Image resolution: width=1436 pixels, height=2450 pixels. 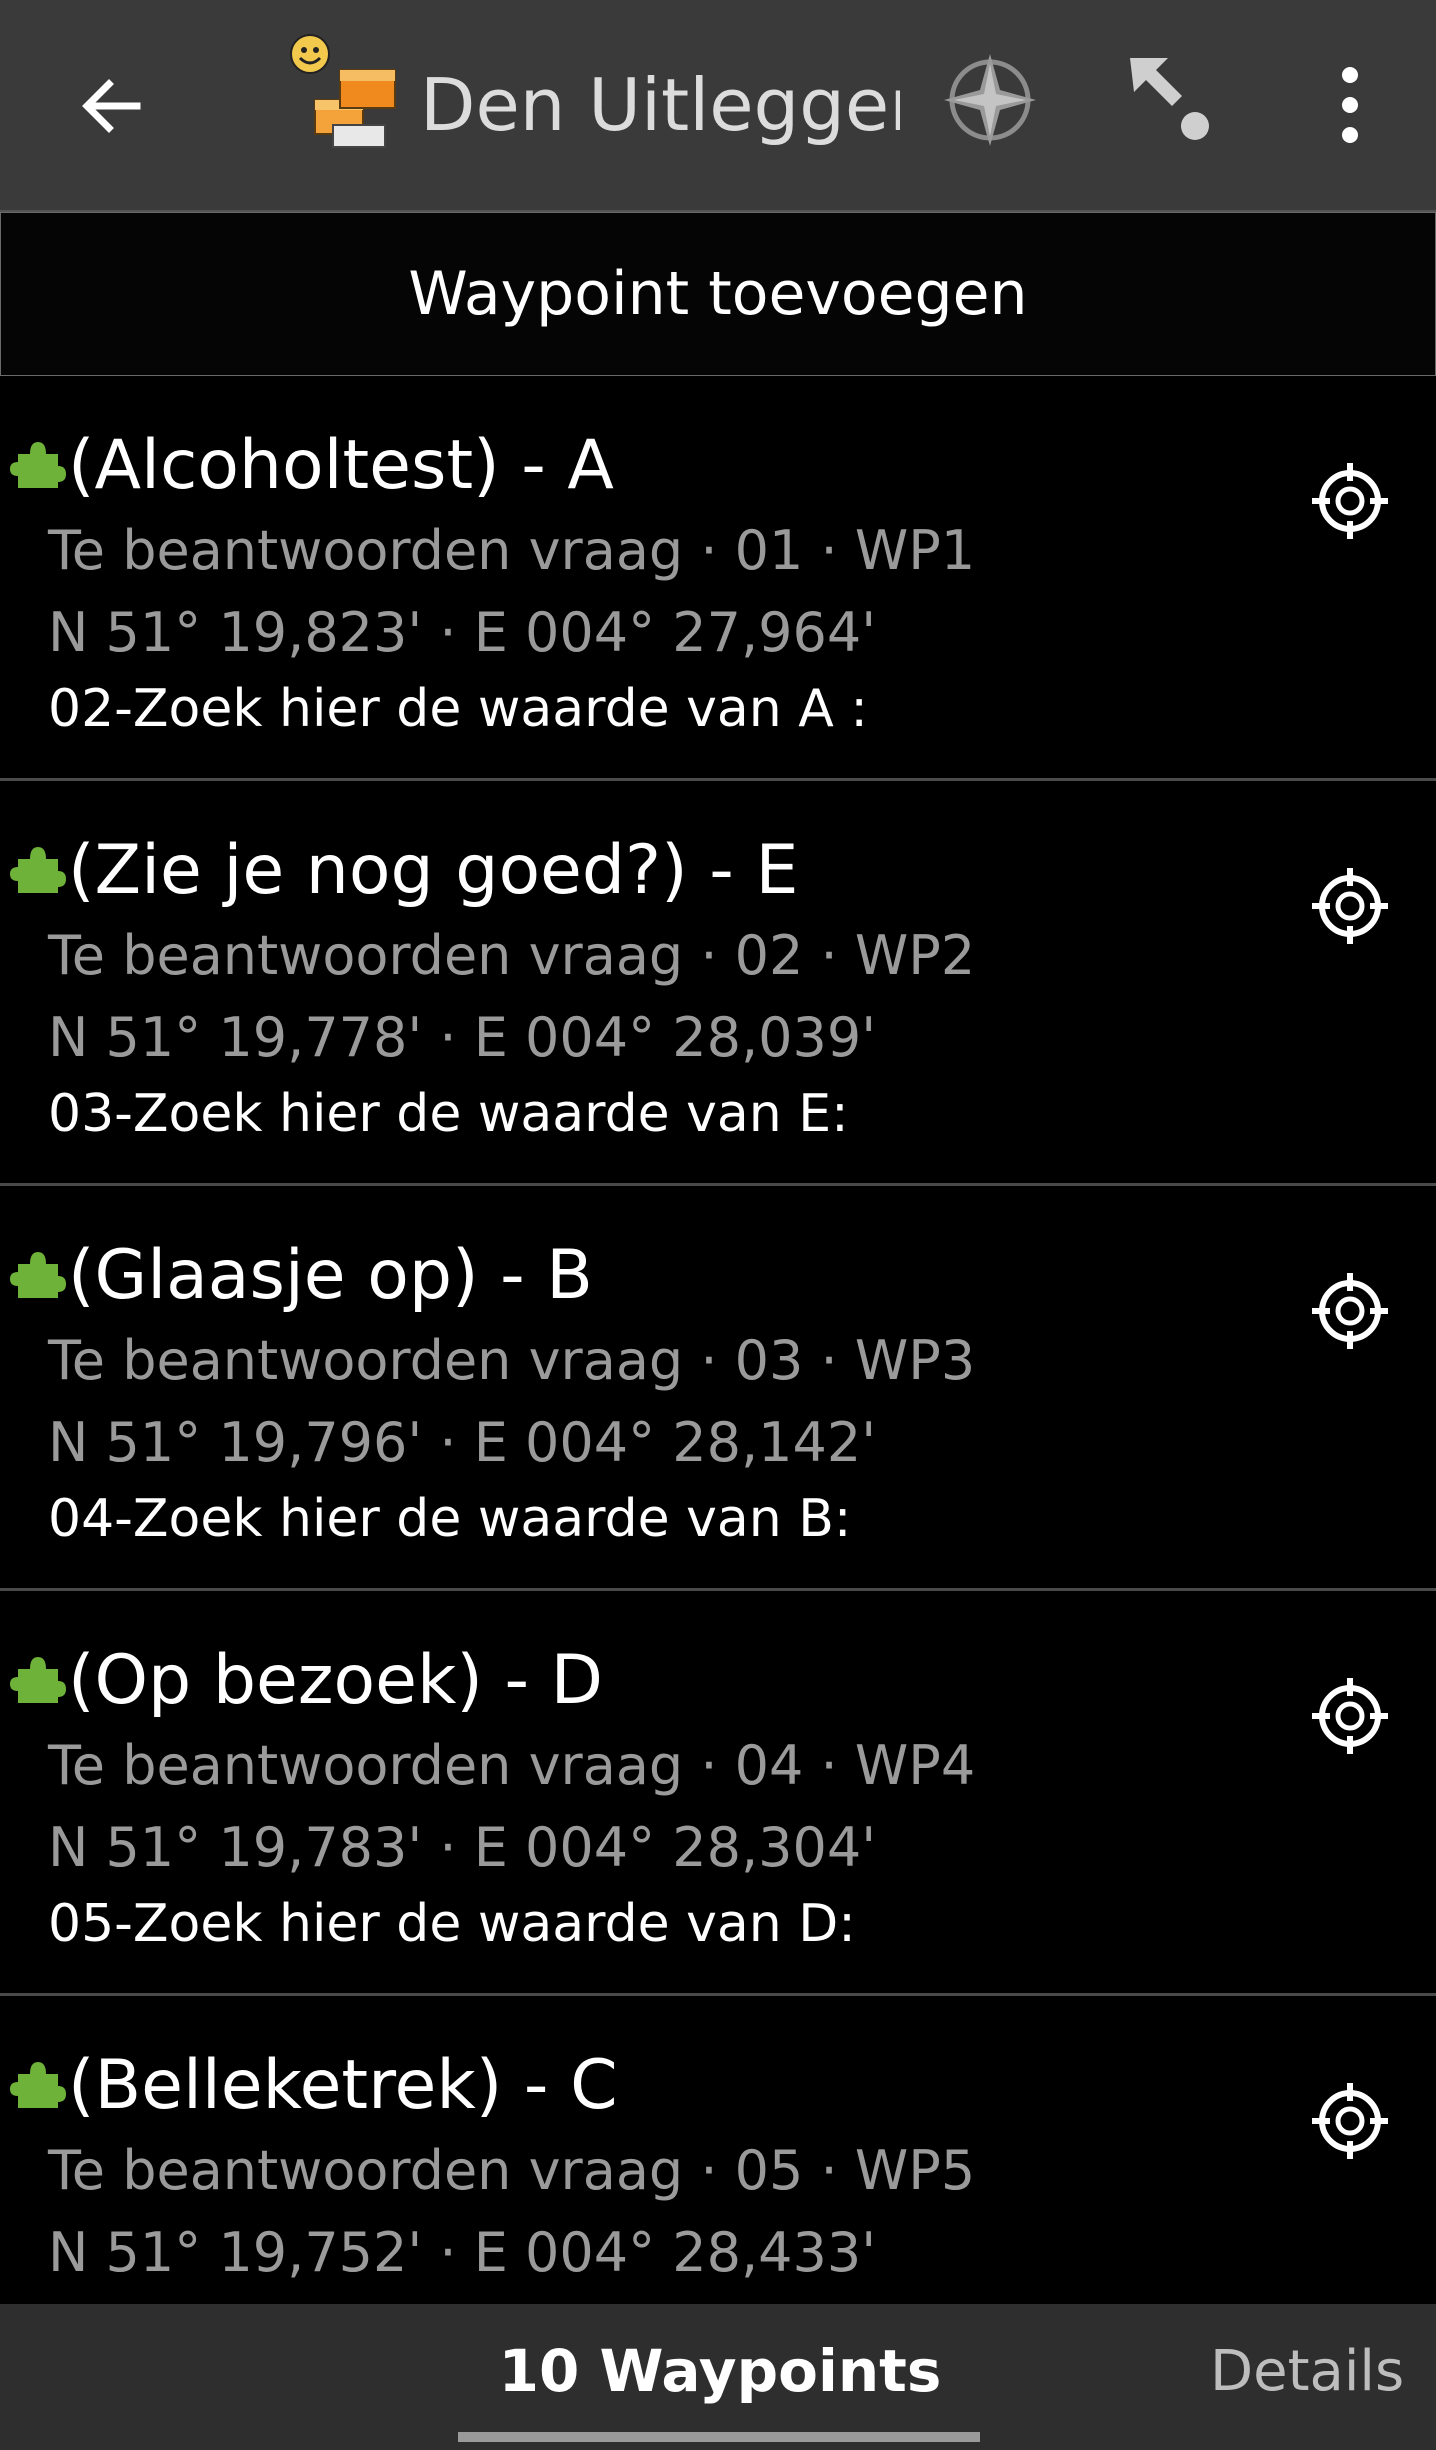 I want to click on navigate-icon, so click(x=1175, y=105).